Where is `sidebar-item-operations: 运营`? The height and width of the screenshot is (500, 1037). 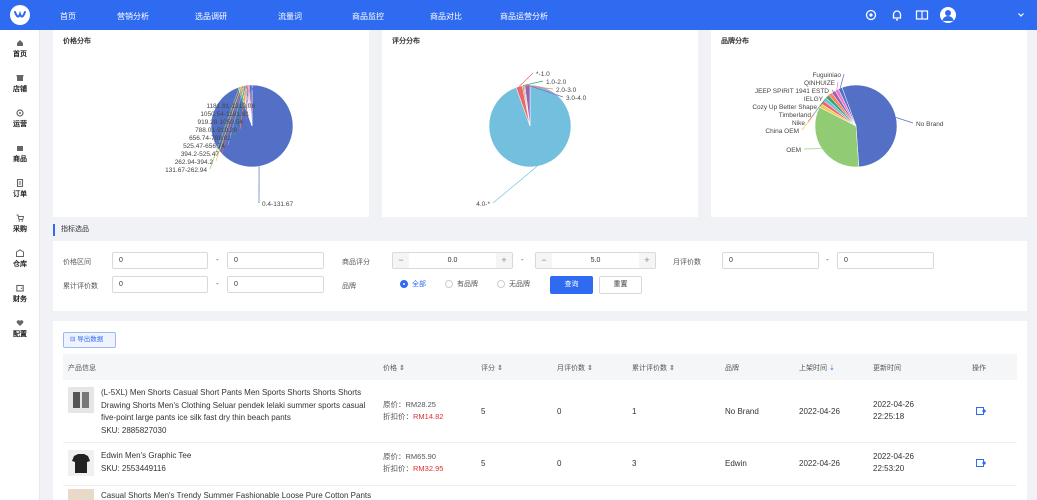
sidebar-item-operations: 运营 is located at coordinates (20, 119).